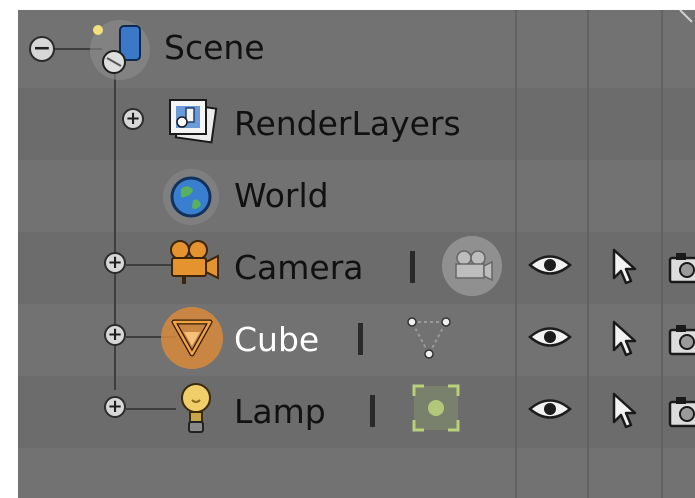 The width and height of the screenshot is (695, 498). What do you see at coordinates (281, 196) in the screenshot?
I see `outliner-item-label: World` at bounding box center [281, 196].